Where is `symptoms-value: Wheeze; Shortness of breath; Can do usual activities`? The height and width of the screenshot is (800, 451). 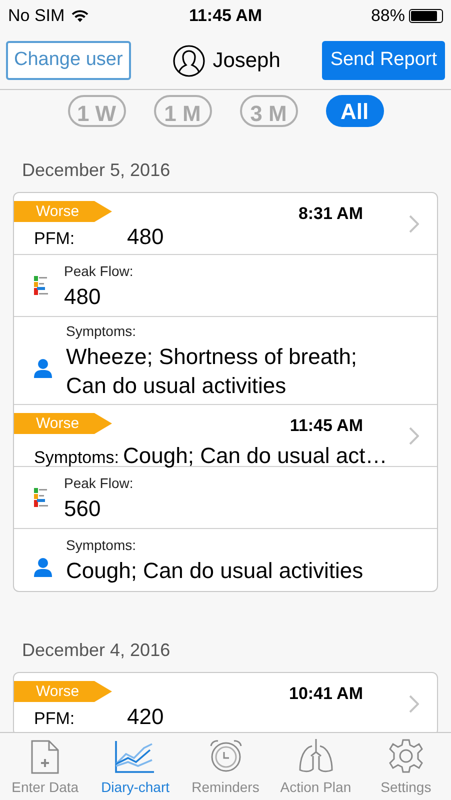 symptoms-value: Wheeze; Shortness of breath; Can do usual activities is located at coordinates (212, 371).